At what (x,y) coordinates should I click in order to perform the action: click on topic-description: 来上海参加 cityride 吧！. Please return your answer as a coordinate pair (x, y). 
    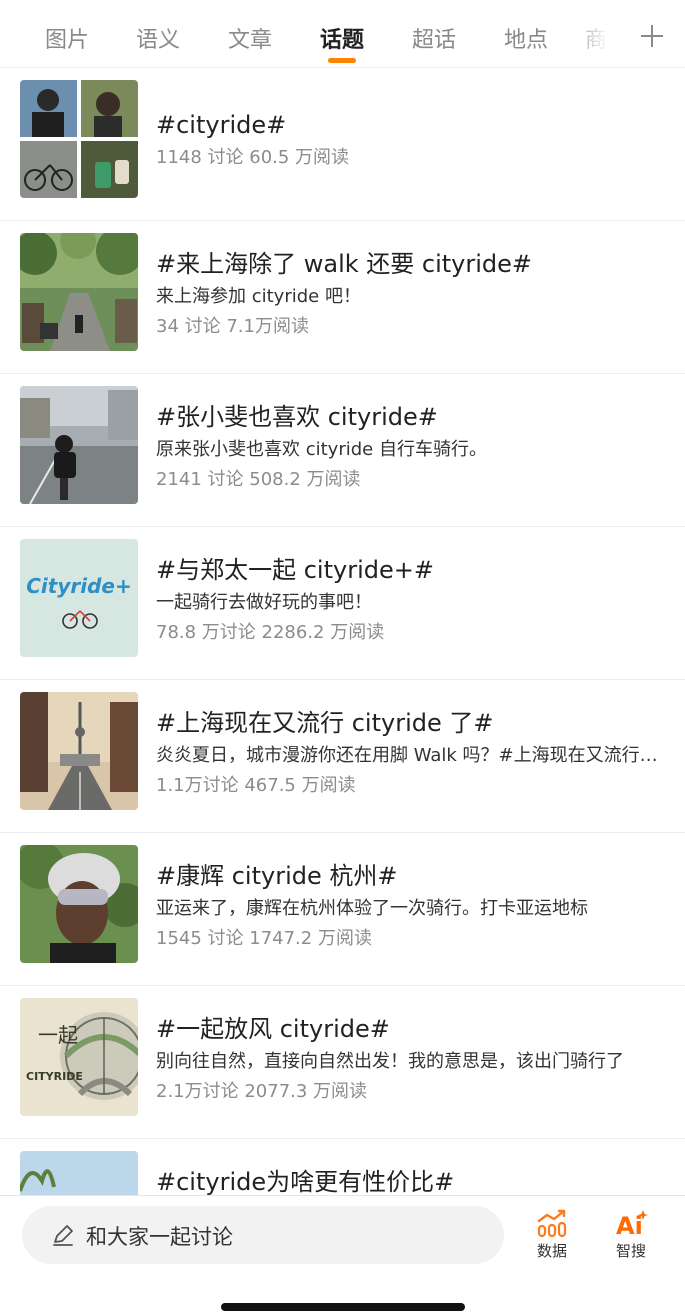
    Looking at the image, I should click on (258, 296).